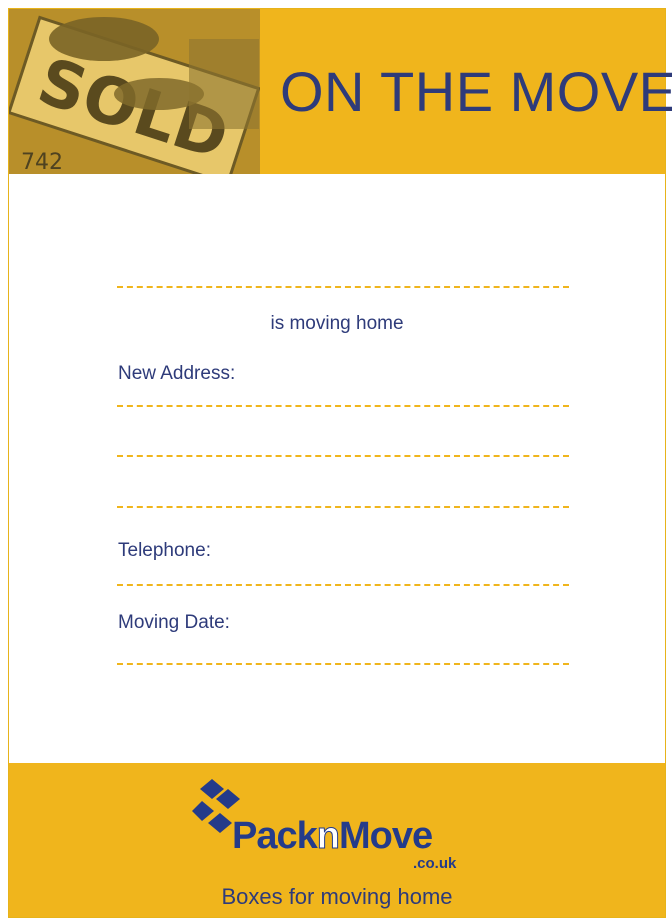  What do you see at coordinates (343, 585) in the screenshot?
I see `telephone-line` at bounding box center [343, 585].